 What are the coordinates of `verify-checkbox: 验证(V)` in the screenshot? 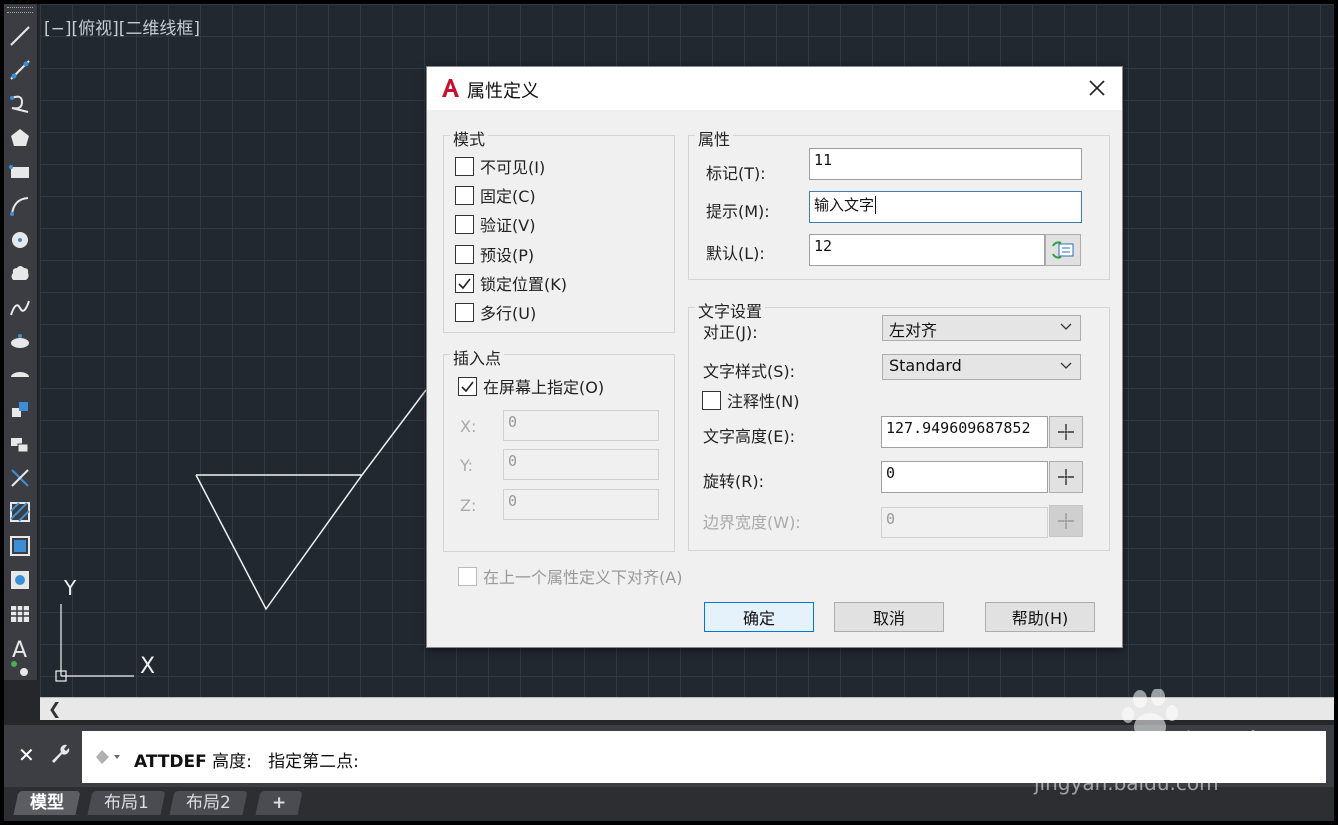 It's located at (495, 224).